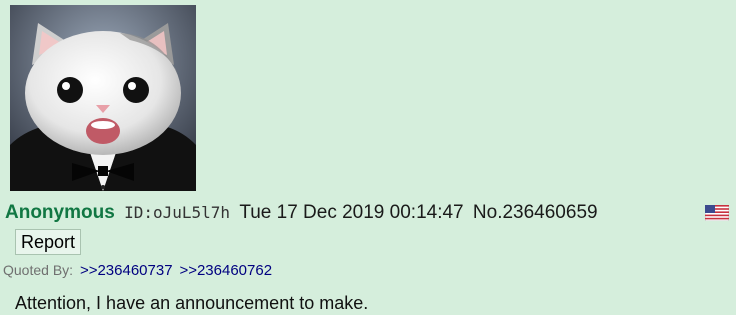 The image size is (736, 315). Describe the element at coordinates (177, 212) in the screenshot. I see `poster-id: ID:oJuL5l7h` at that location.